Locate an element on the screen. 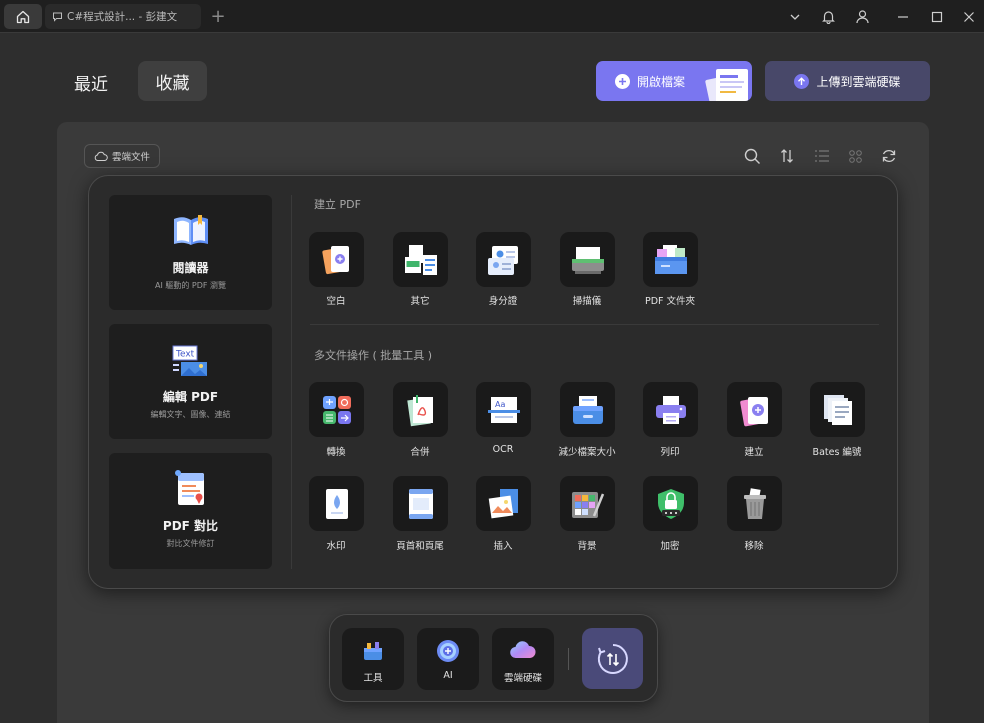 The image size is (984, 723). convert-icon is located at coordinates (336, 409).